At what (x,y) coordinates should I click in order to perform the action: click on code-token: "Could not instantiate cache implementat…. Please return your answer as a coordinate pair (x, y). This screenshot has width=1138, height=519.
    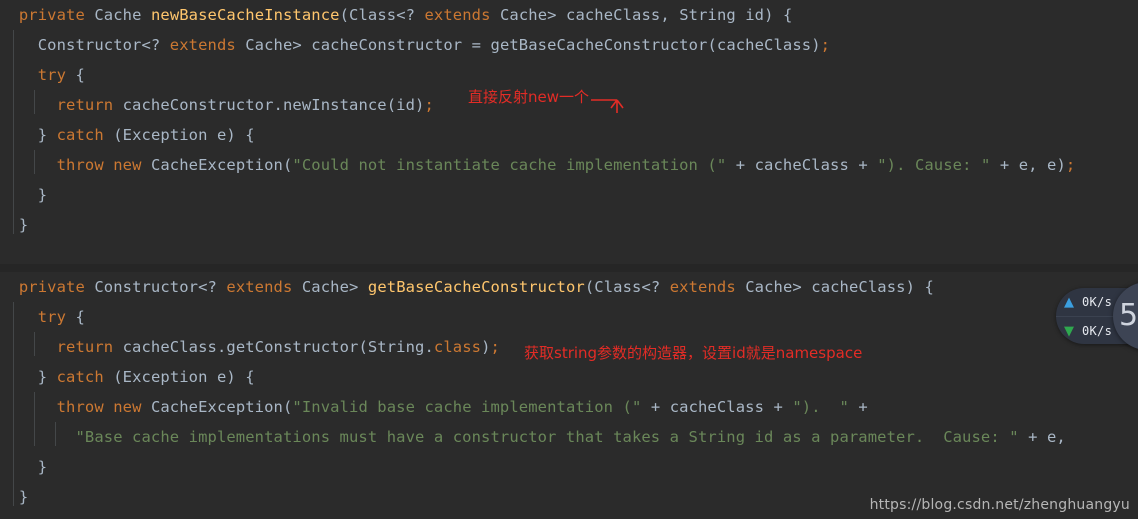
    Looking at the image, I should click on (509, 165).